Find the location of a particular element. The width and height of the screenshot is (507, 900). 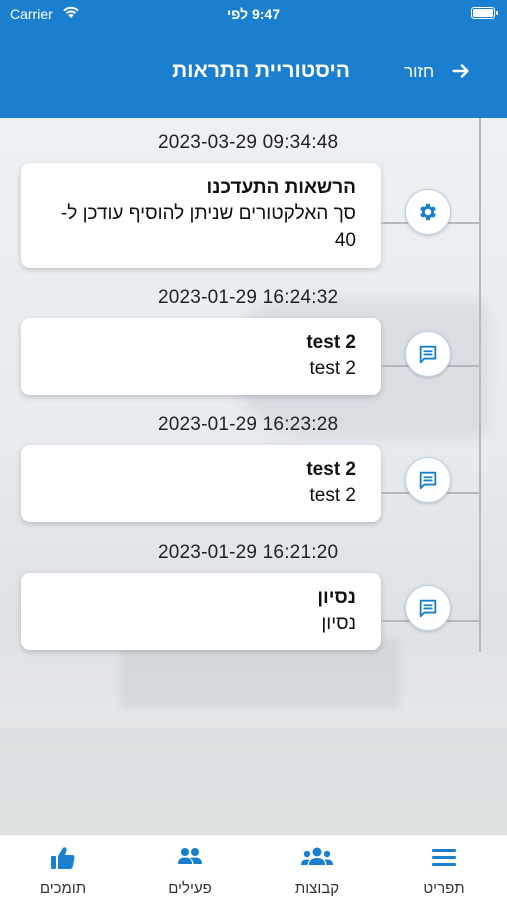

back-label: חזור is located at coordinates (419, 71).